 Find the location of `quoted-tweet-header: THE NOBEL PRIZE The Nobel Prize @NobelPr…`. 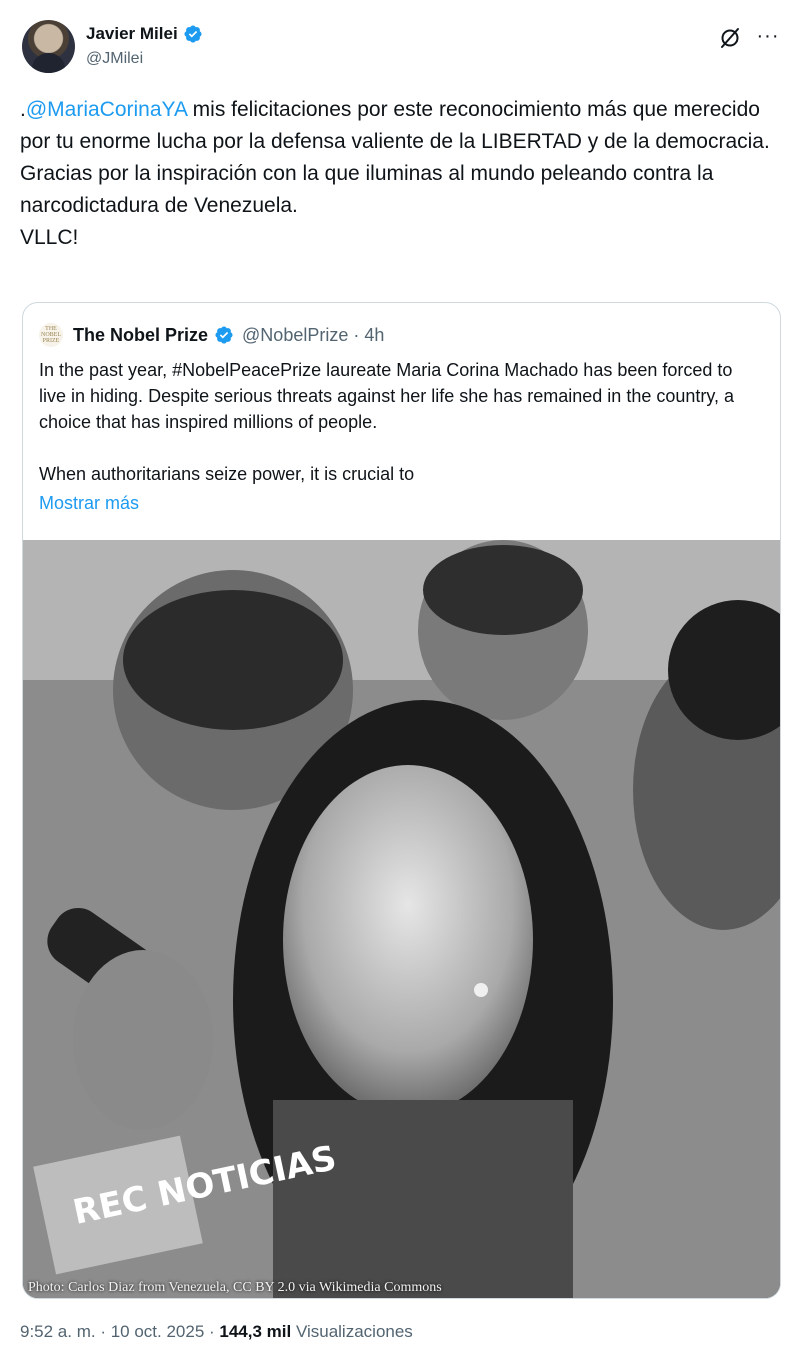

quoted-tweet-header: THE NOBEL PRIZE The Nobel Prize @NobelPr… is located at coordinates (211, 335).